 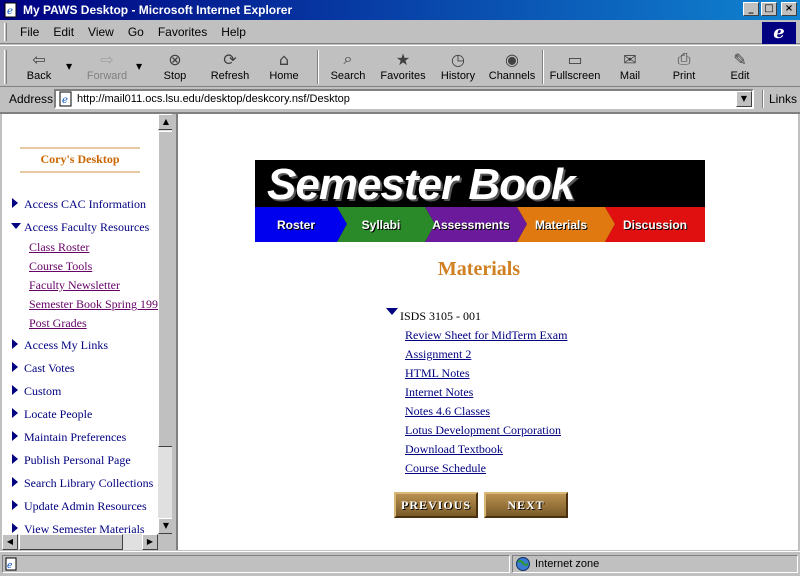 What do you see at coordinates (69, 66) in the screenshot?
I see `back-dropdown-icon: ▼` at bounding box center [69, 66].